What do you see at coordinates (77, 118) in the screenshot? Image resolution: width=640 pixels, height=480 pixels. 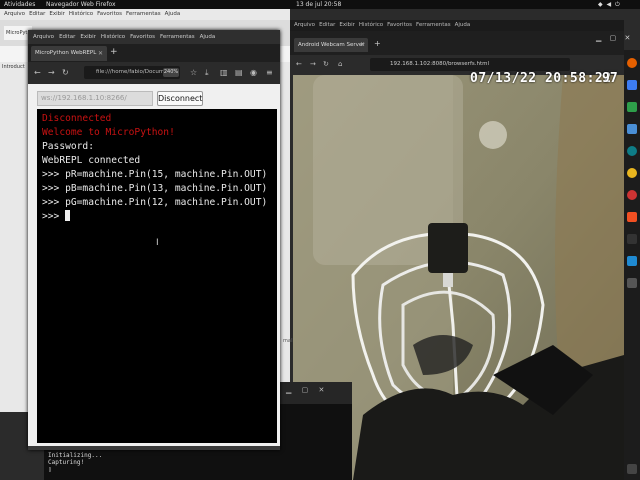 I see `terminal-line: Disconnected` at bounding box center [77, 118].